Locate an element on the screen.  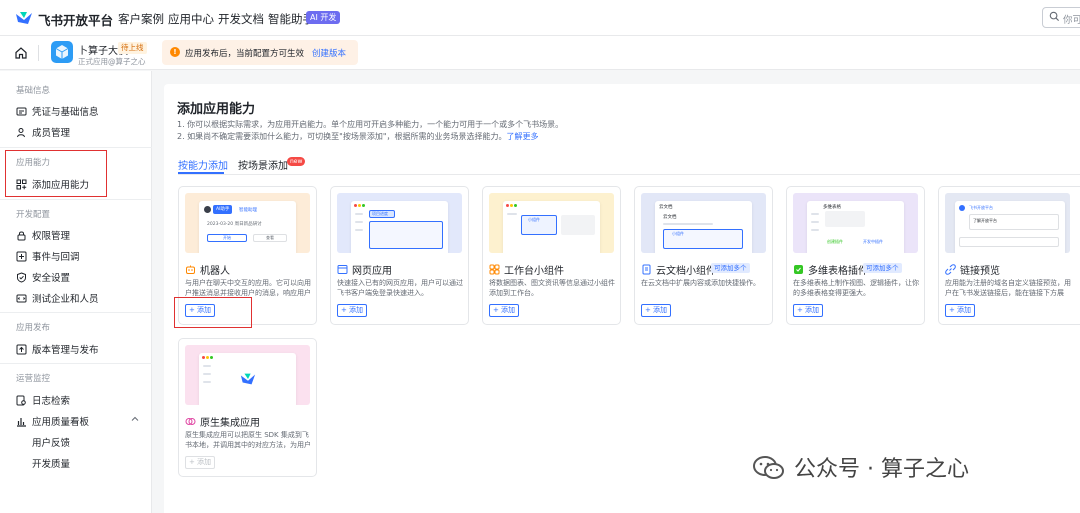
card-description: 在多维表格上制作视图、逻辑插件，让你的多维表格变得更强大。 is located at coordinates (856, 288).